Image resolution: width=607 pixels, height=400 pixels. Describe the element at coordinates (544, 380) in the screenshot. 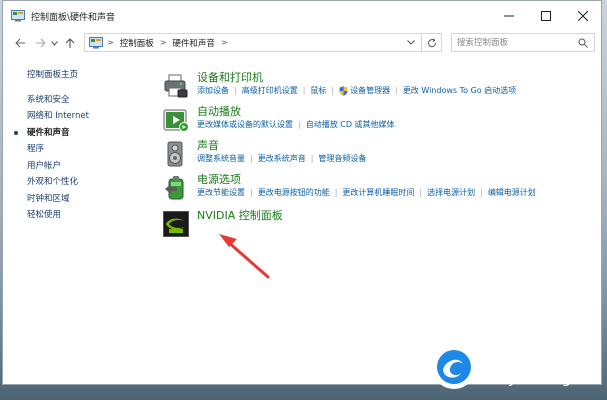

I see `watermark-url: heiyunxitong.com` at that location.